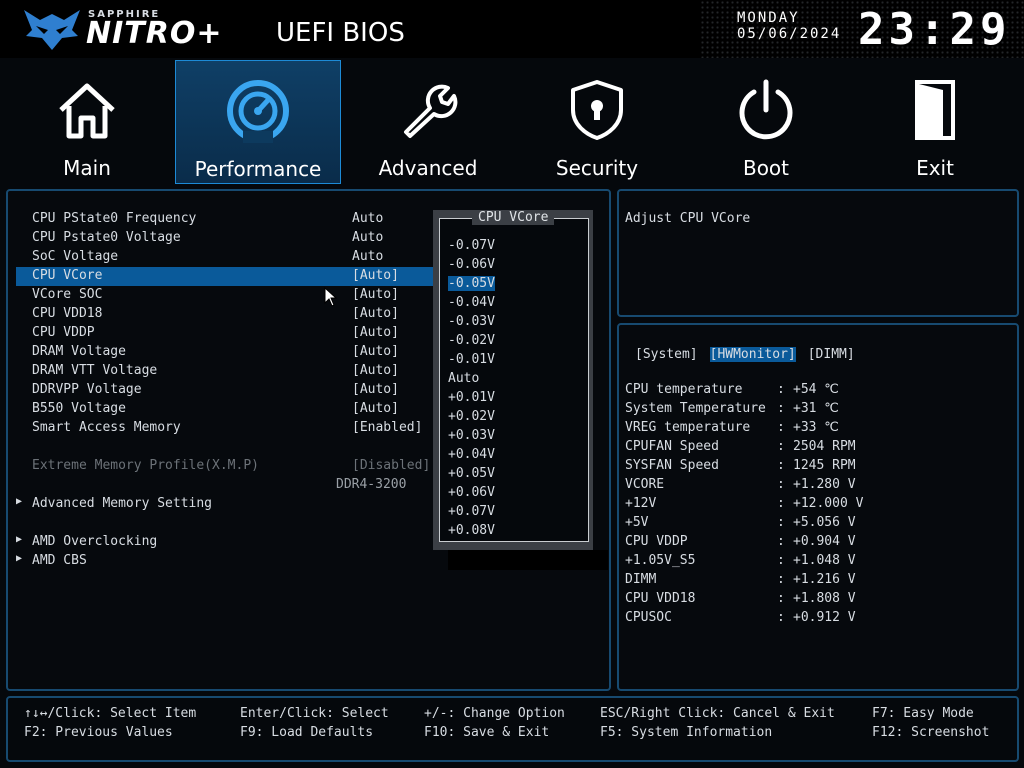 The height and width of the screenshot is (768, 1024). I want to click on dropdown-option: +0.08V, so click(471, 532).